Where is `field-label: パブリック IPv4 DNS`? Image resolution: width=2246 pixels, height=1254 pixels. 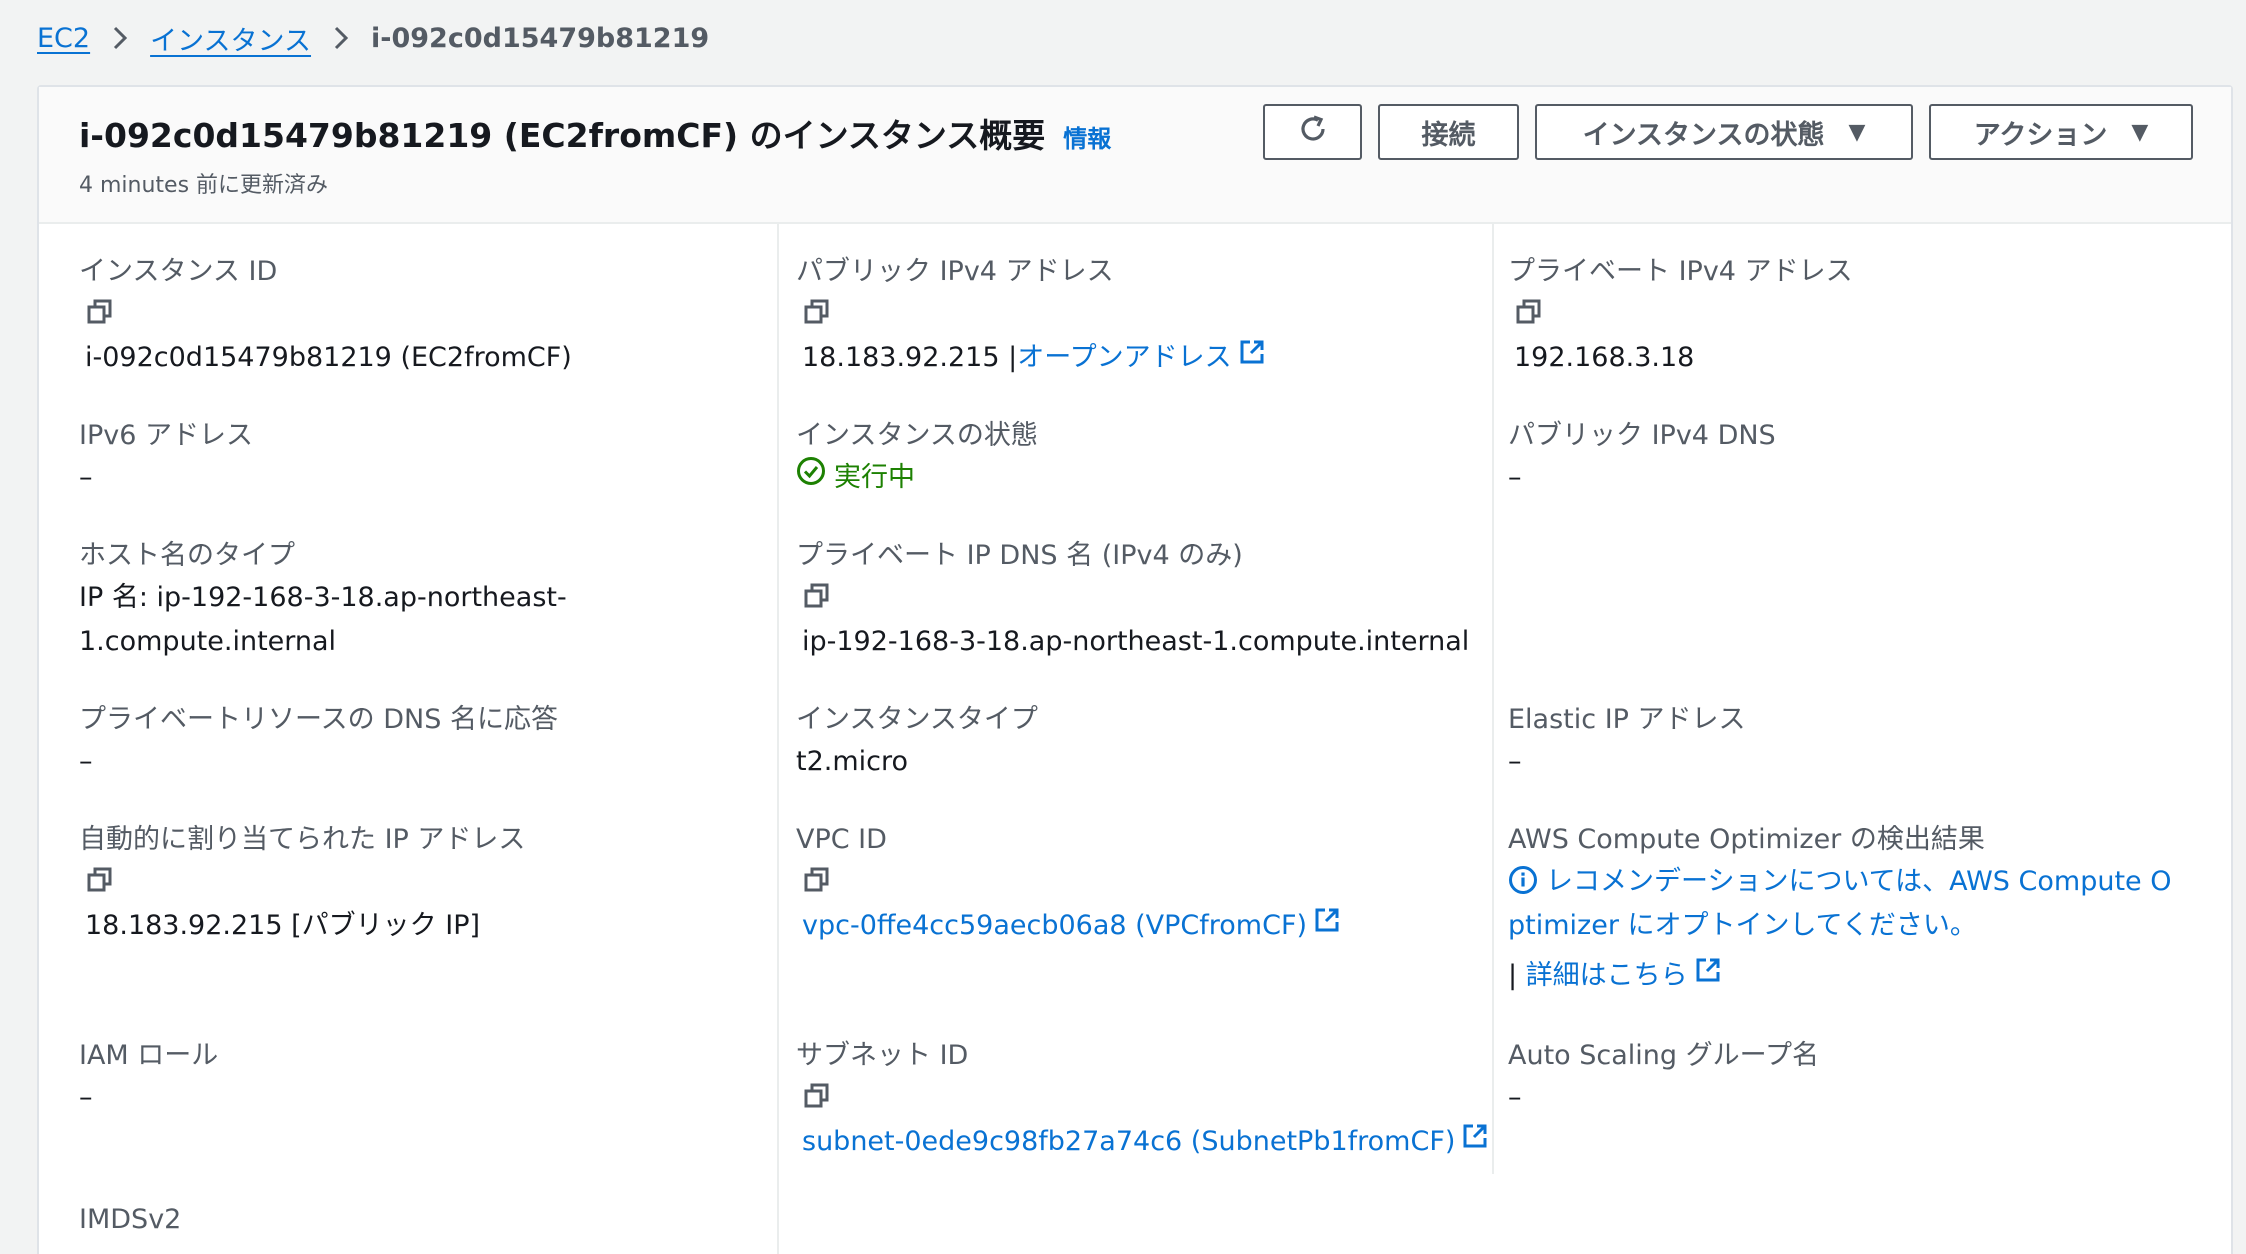 field-label: パブリック IPv4 DNS is located at coordinates (1642, 435).